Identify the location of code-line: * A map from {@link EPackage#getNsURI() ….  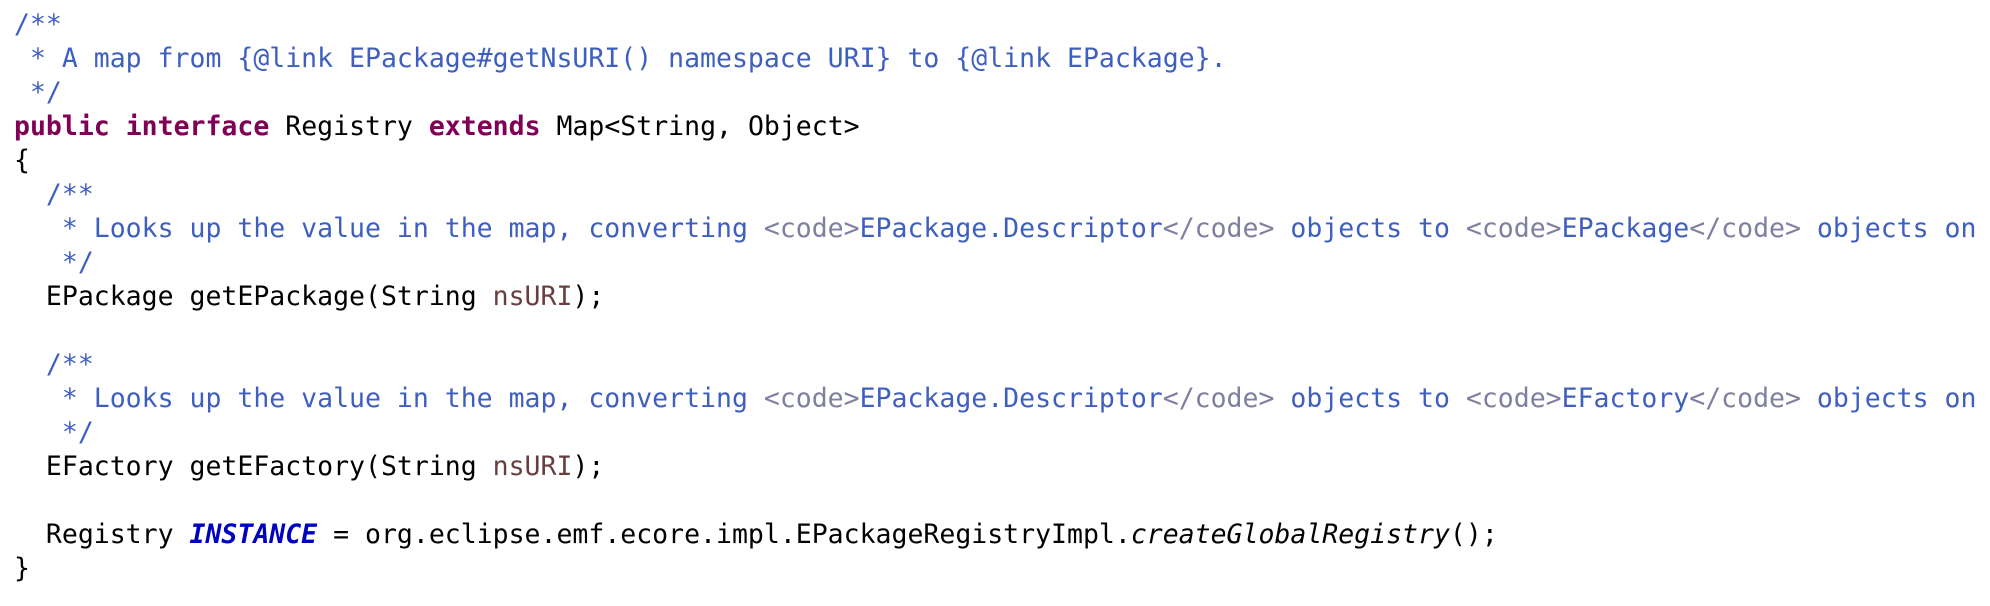
(997, 59).